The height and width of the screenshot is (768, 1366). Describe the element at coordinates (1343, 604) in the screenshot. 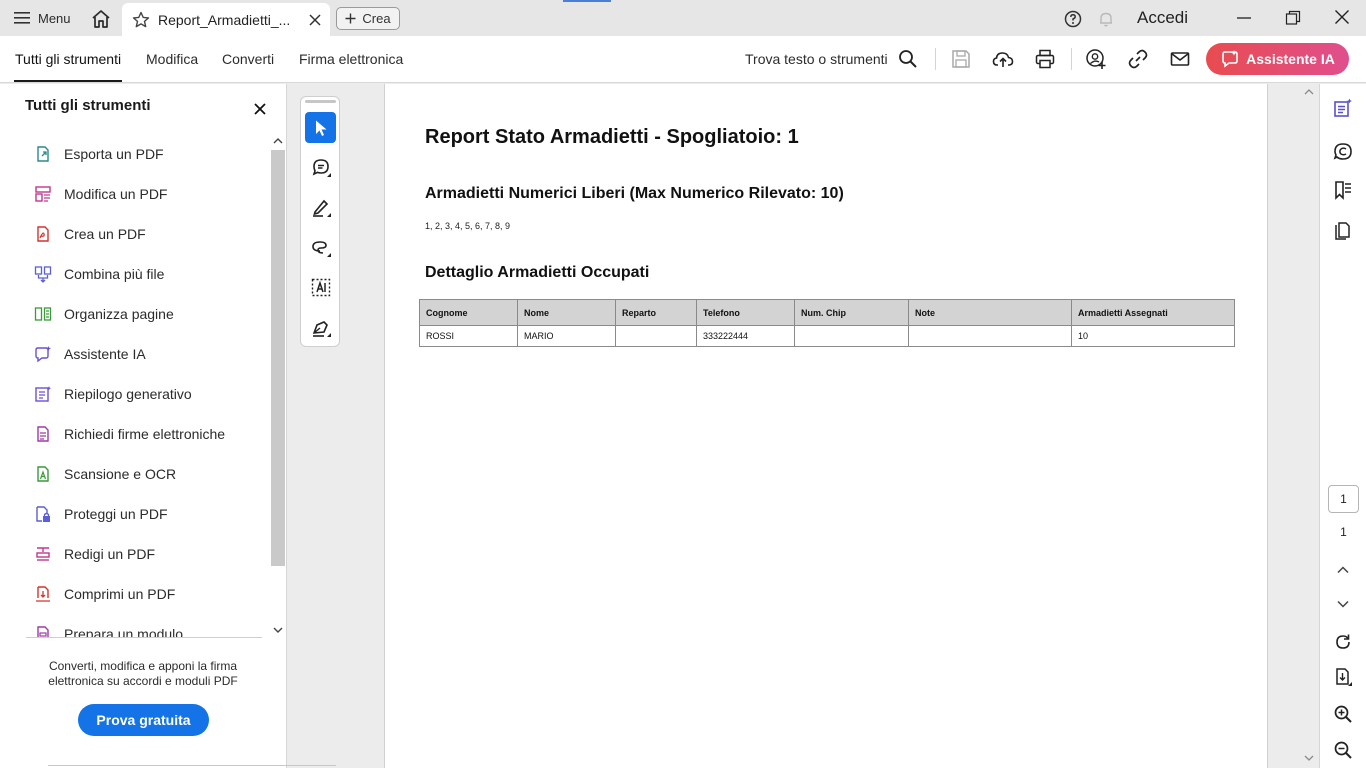

I see `next-page-icon` at that location.